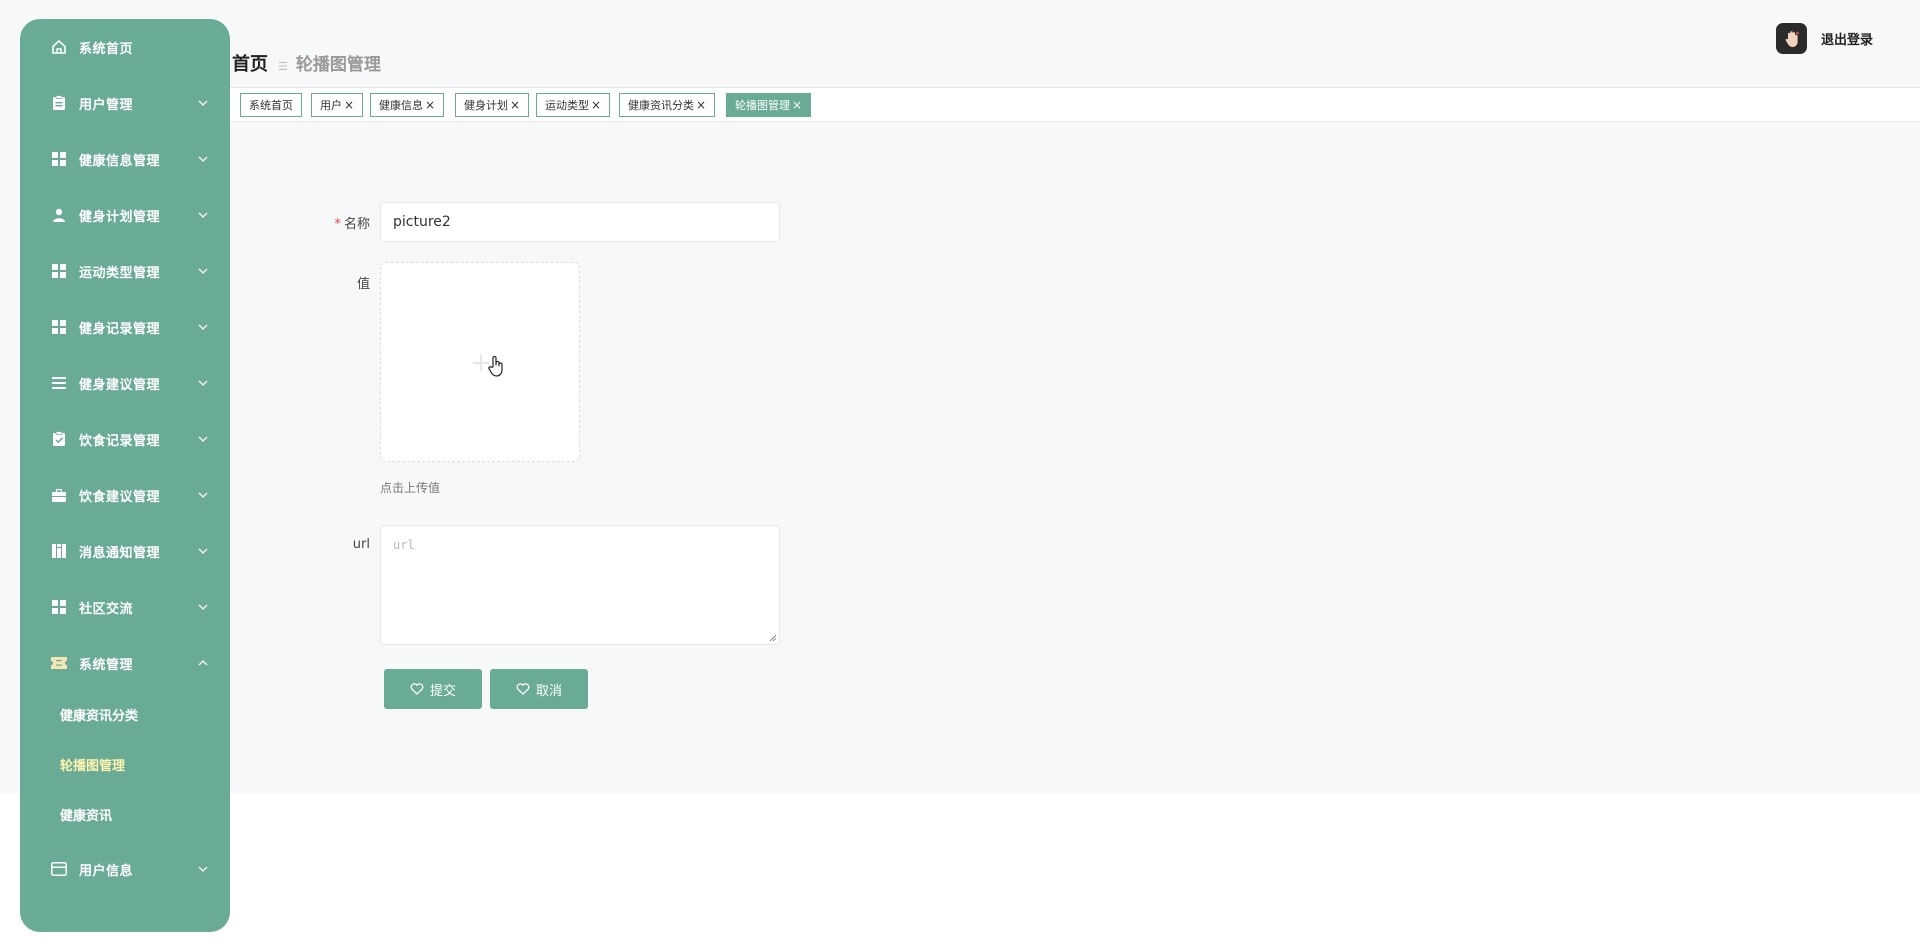  Describe the element at coordinates (338, 65) in the screenshot. I see `breadcrumb-current: 轮播图管理` at that location.